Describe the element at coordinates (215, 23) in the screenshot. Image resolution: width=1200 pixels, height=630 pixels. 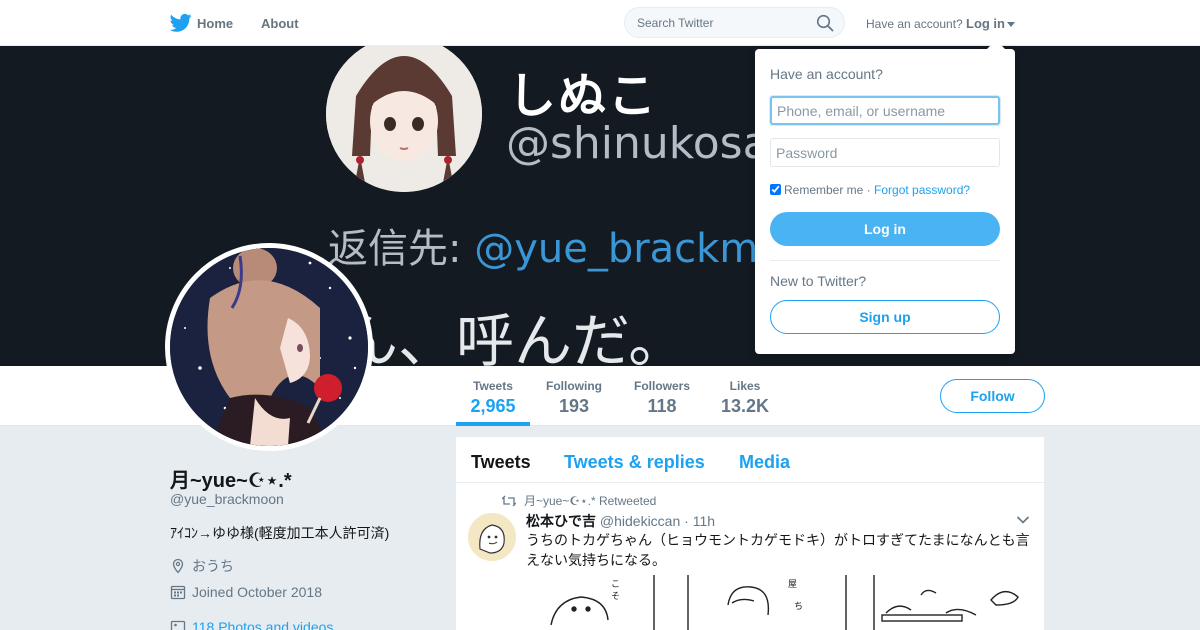
I see `nav-home-link: Home` at that location.